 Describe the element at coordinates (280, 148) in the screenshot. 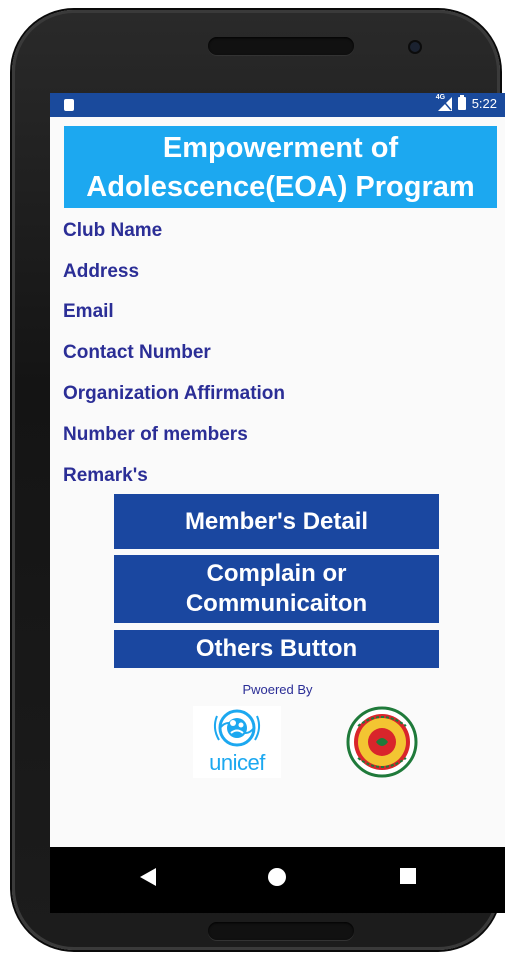

I see `title-line-1: Empowerment of` at that location.